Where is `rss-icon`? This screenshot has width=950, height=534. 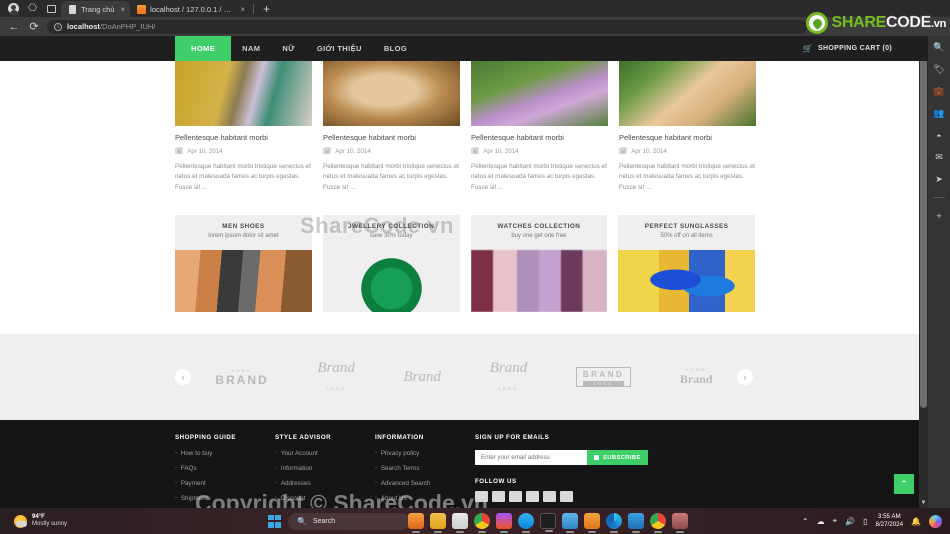
rss-icon is located at coordinates (549, 497).